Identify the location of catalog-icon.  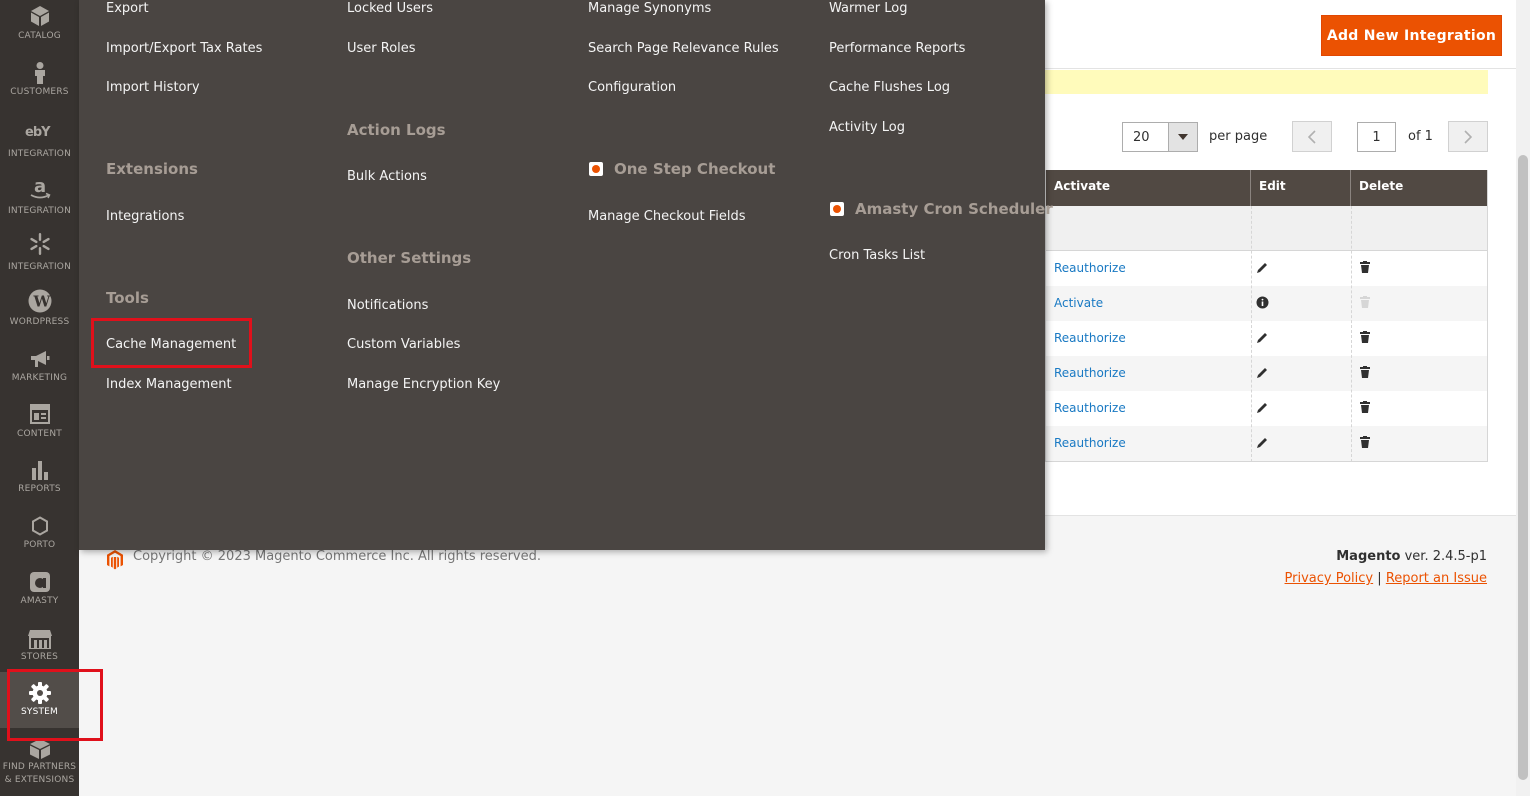
(39, 13).